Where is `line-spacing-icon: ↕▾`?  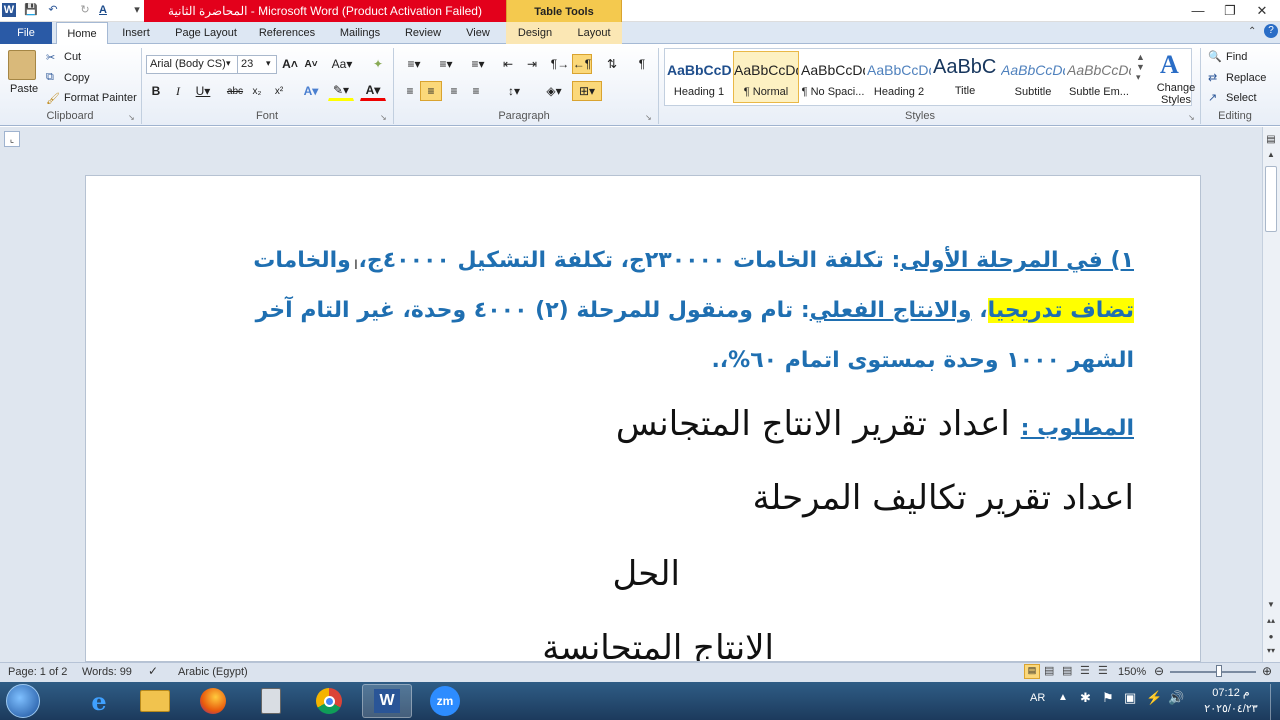 line-spacing-icon: ↕▾ is located at coordinates (514, 91).